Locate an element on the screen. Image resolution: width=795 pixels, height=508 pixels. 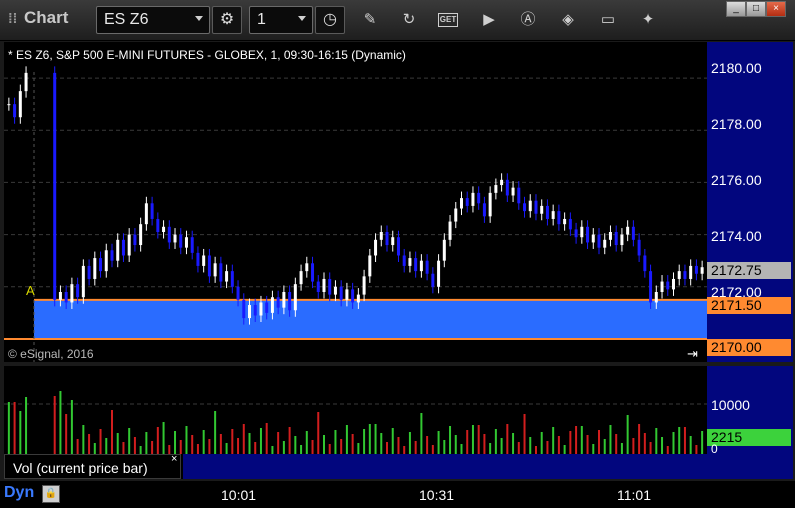
maximize-button: □ is located at coordinates (756, 9).